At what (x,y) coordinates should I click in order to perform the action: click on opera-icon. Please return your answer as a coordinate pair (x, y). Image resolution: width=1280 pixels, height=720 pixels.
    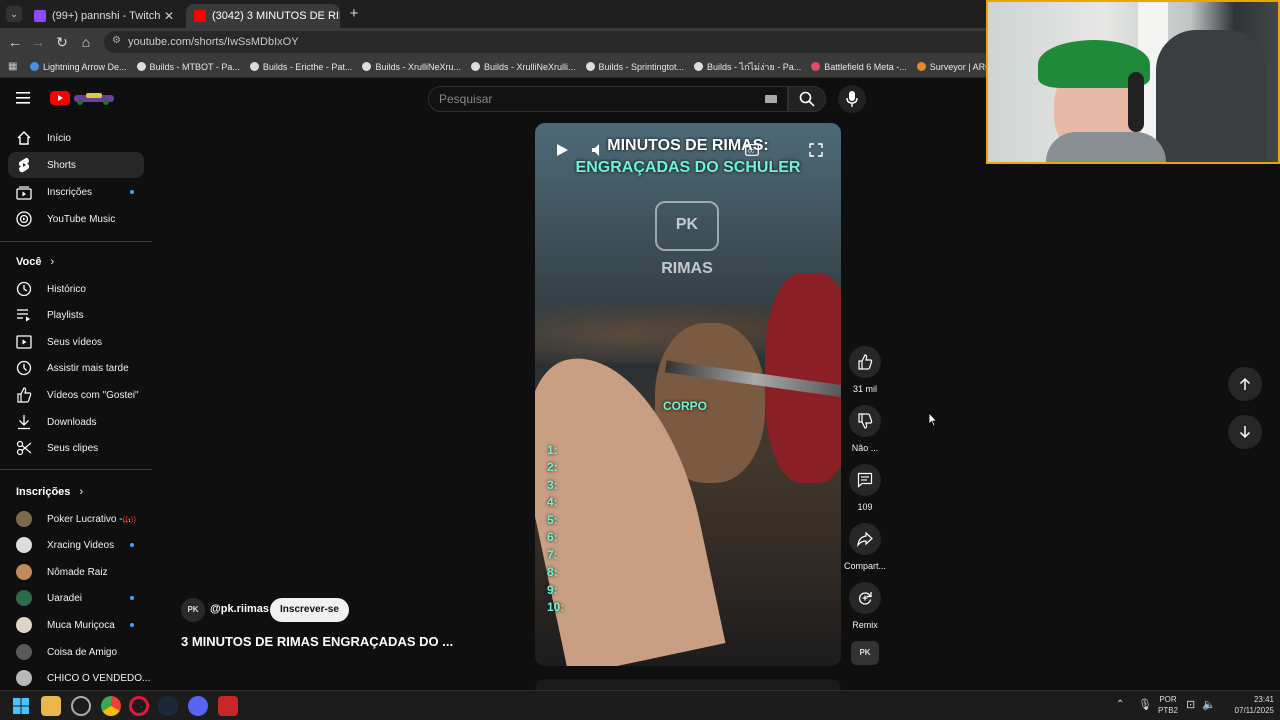
    Looking at the image, I should click on (139, 706).